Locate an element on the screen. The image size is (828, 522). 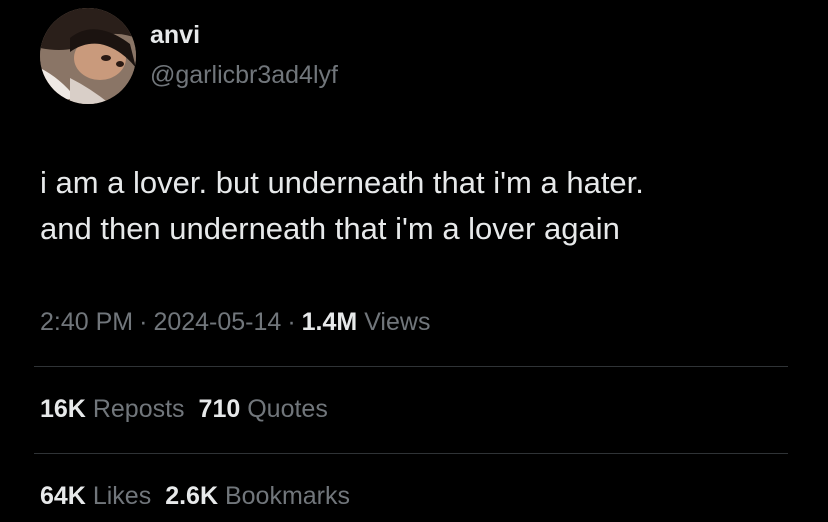
bookmarks-count: 2.6K is located at coordinates (192, 496).